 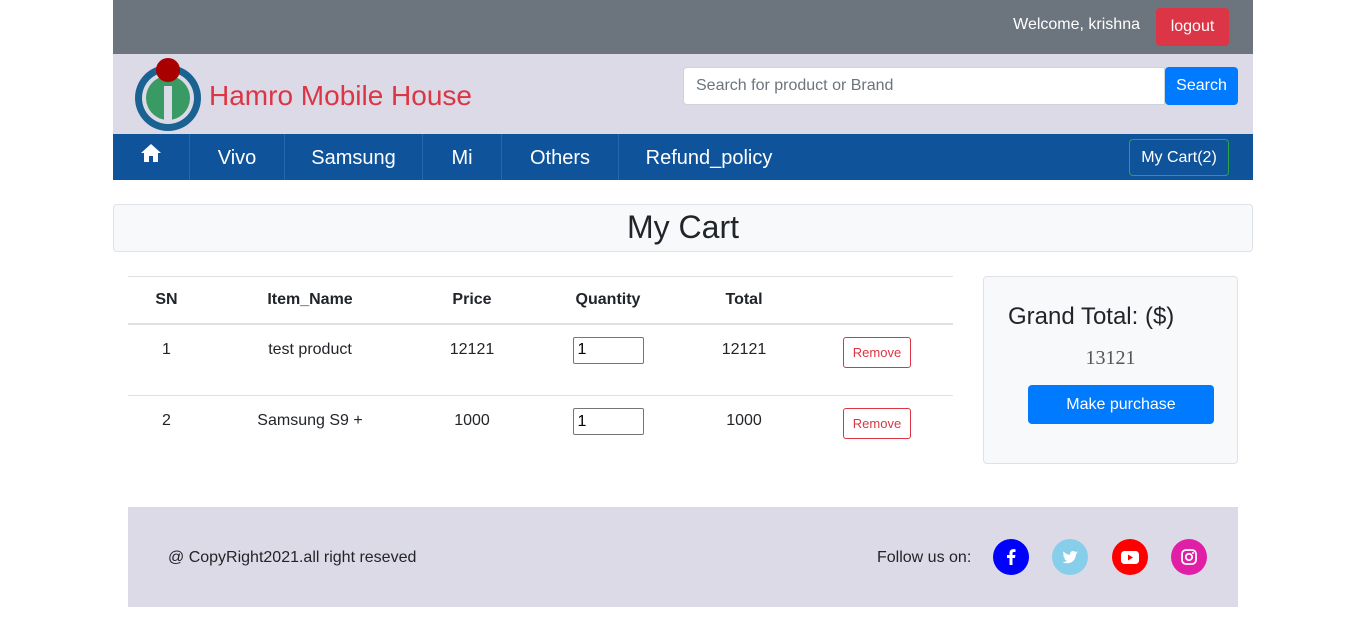 I want to click on header-total: Total, so click(x=744, y=300).